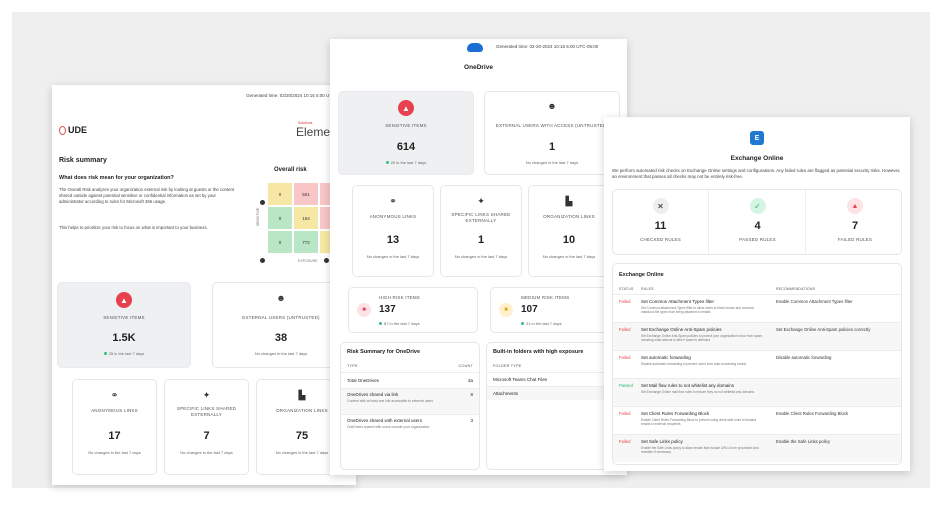 The height and width of the screenshot is (515, 942). Describe the element at coordinates (660, 206) in the screenshot. I see `close-icon: ✕` at that location.